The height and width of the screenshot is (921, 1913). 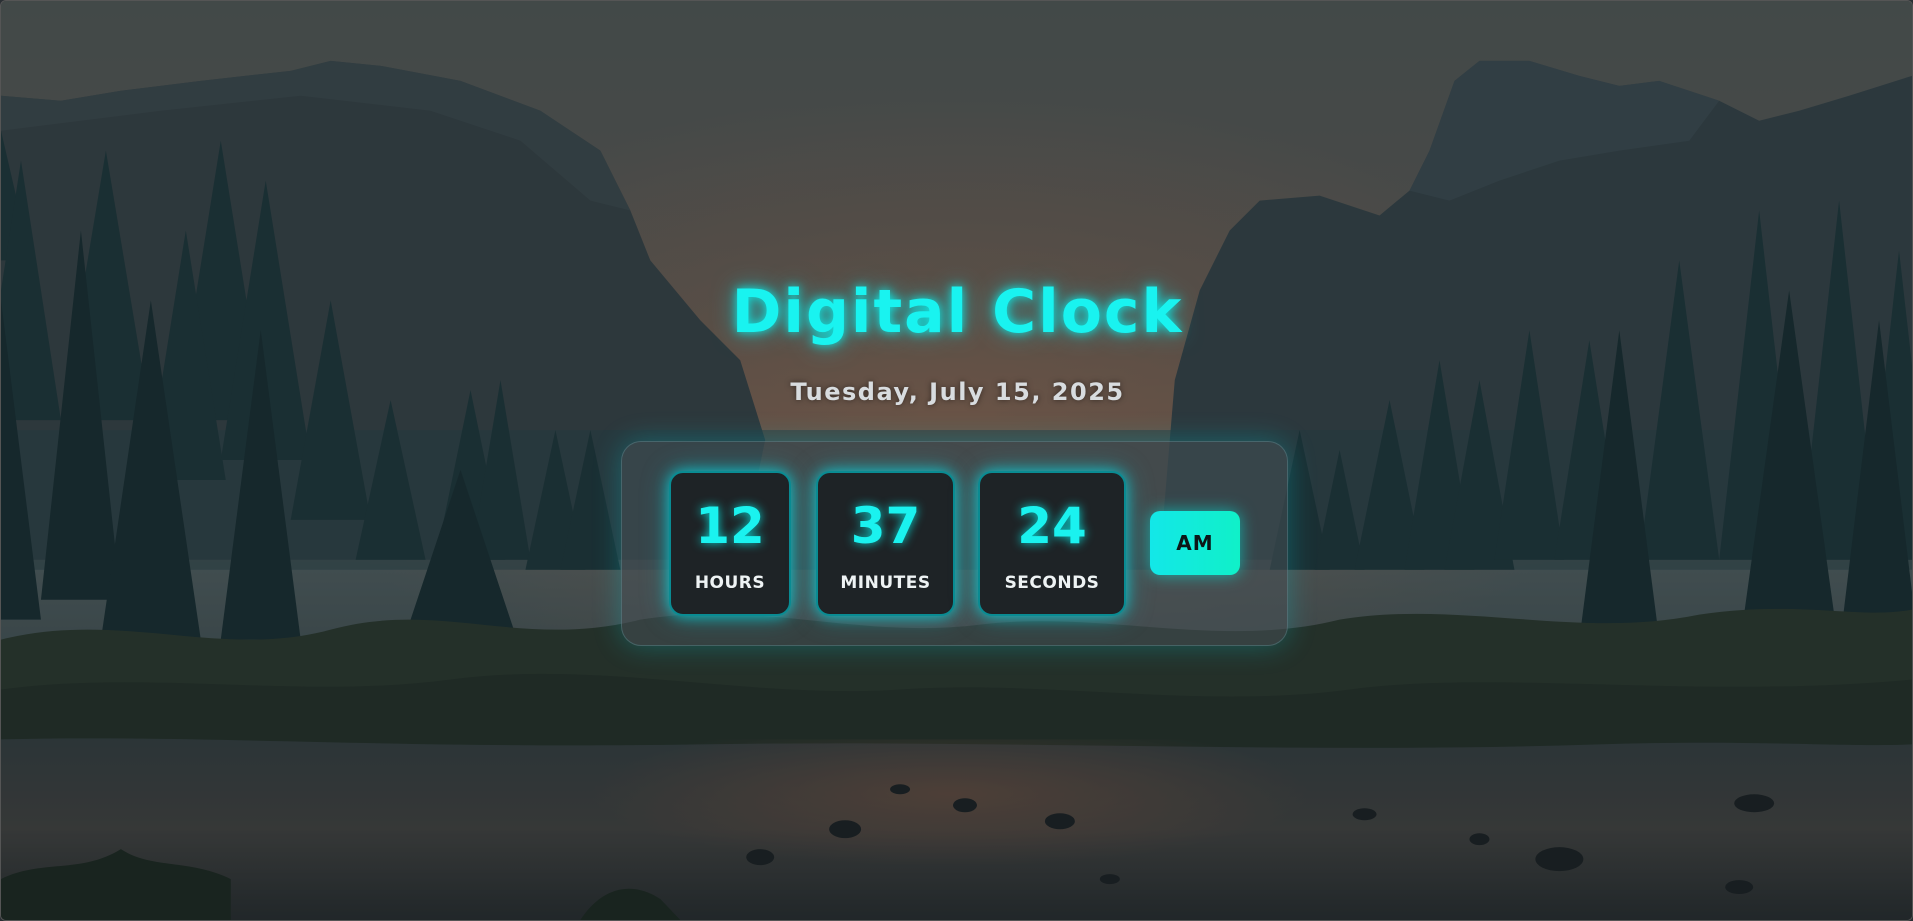 What do you see at coordinates (1195, 543) in the screenshot?
I see `am-pm-indicator: AM` at bounding box center [1195, 543].